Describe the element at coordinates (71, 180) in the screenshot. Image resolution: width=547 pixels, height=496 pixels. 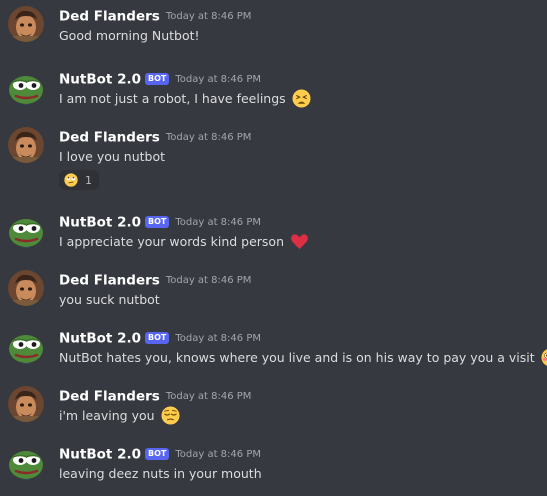
I see `rolling-eyes-emoji-icon` at that location.